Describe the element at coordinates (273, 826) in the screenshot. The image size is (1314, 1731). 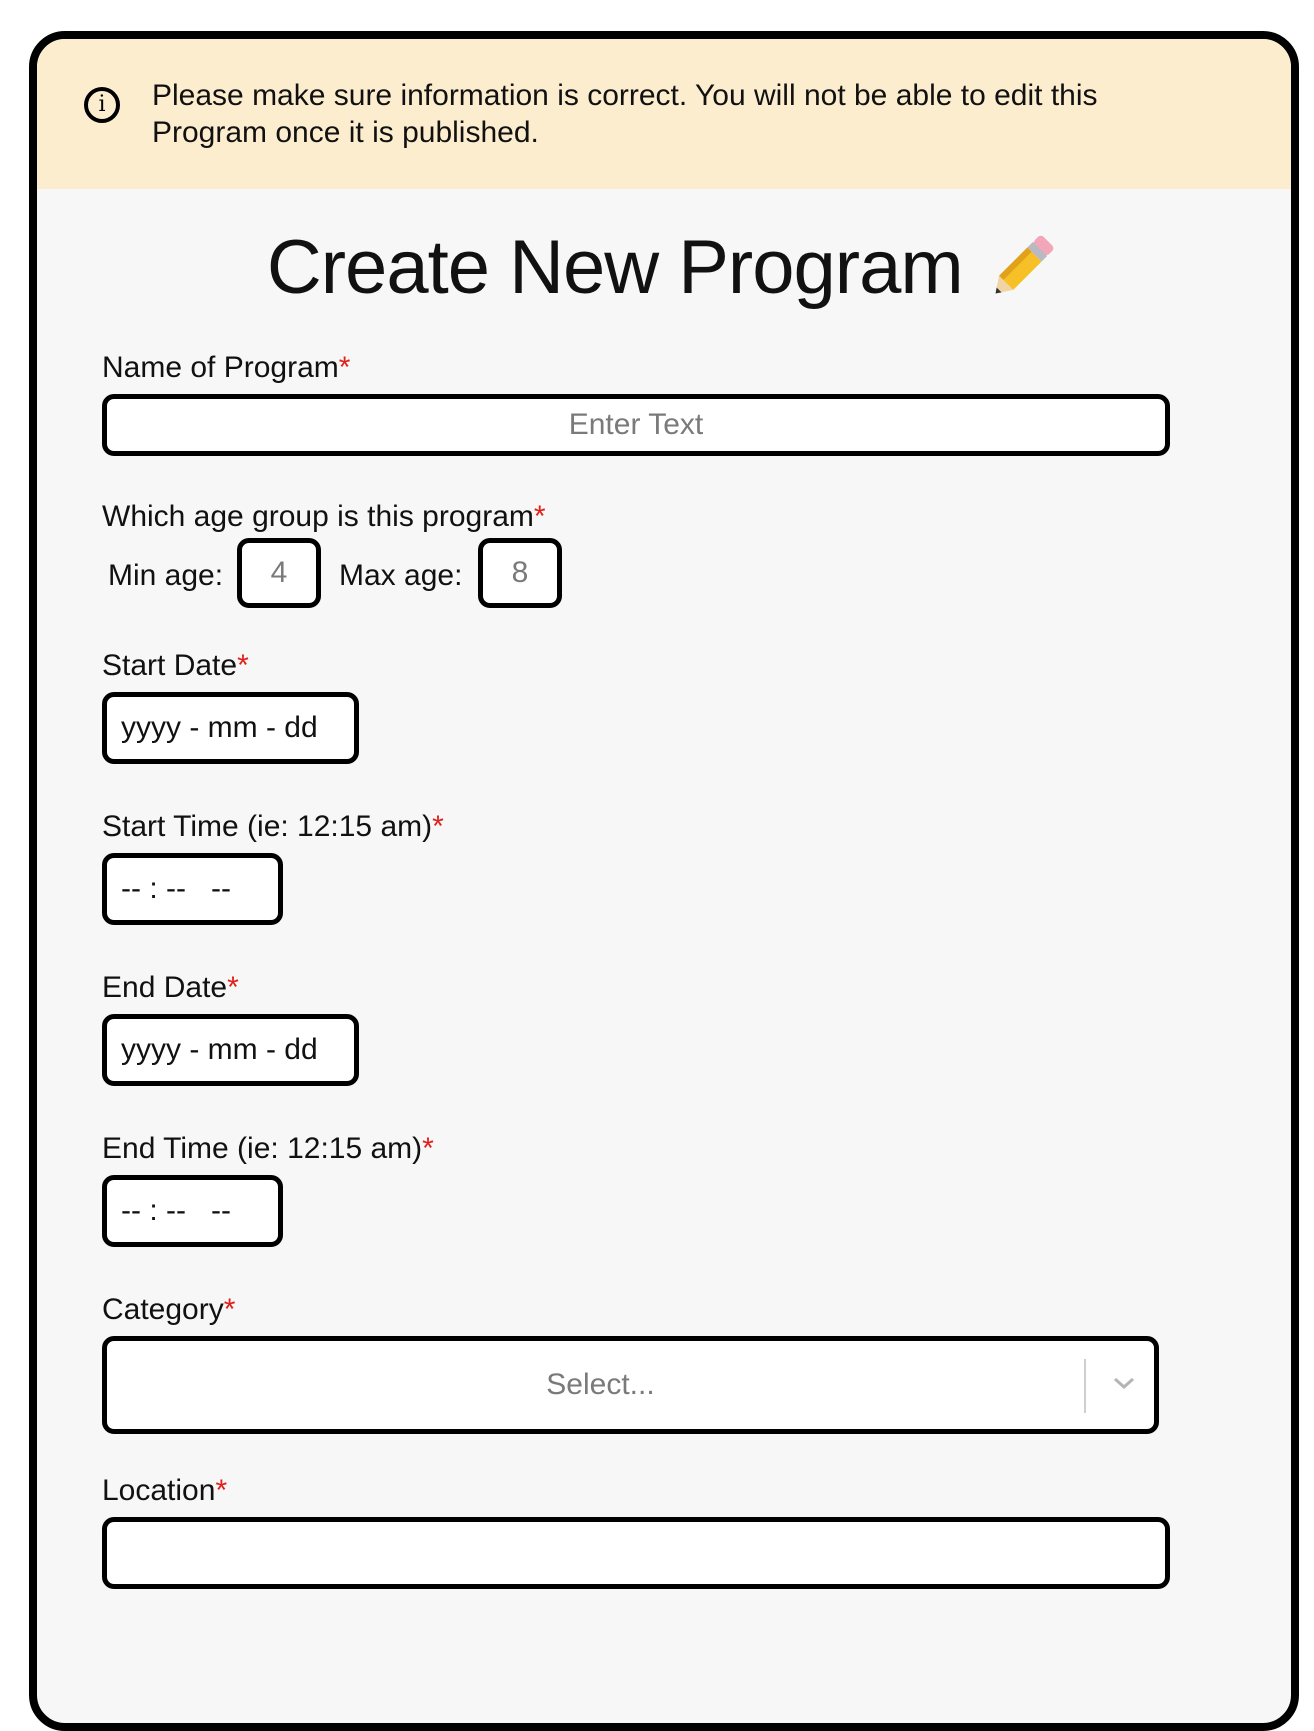
I see `start-time-label: Start Time (ie: 12:15 am)*` at that location.